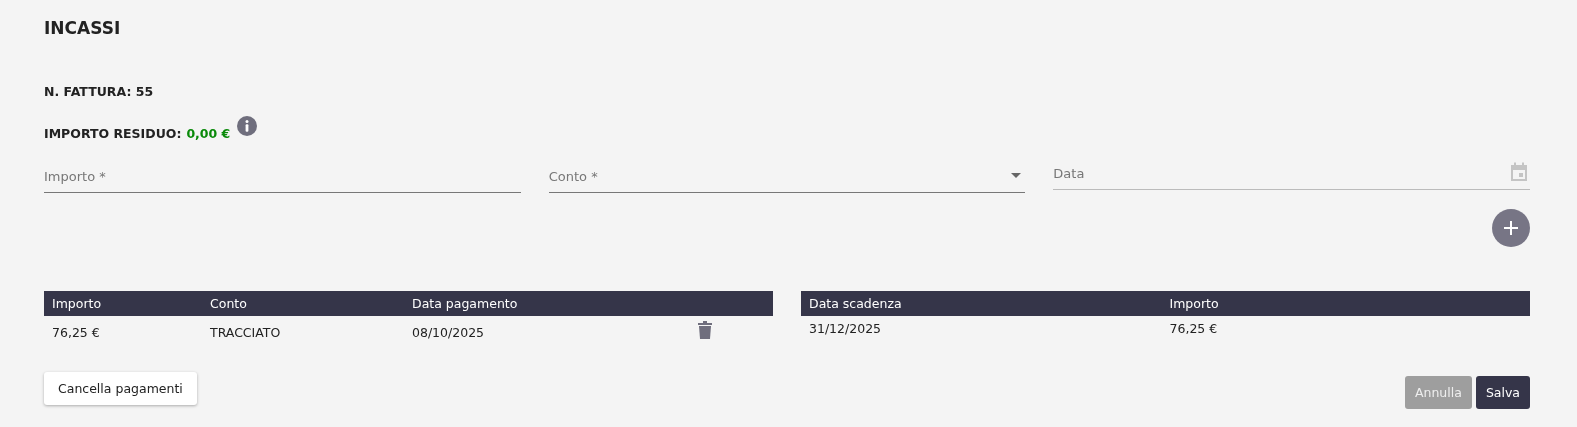 This screenshot has width=1577, height=427. What do you see at coordinates (83, 29) in the screenshot?
I see `page-title: INCASSI` at bounding box center [83, 29].